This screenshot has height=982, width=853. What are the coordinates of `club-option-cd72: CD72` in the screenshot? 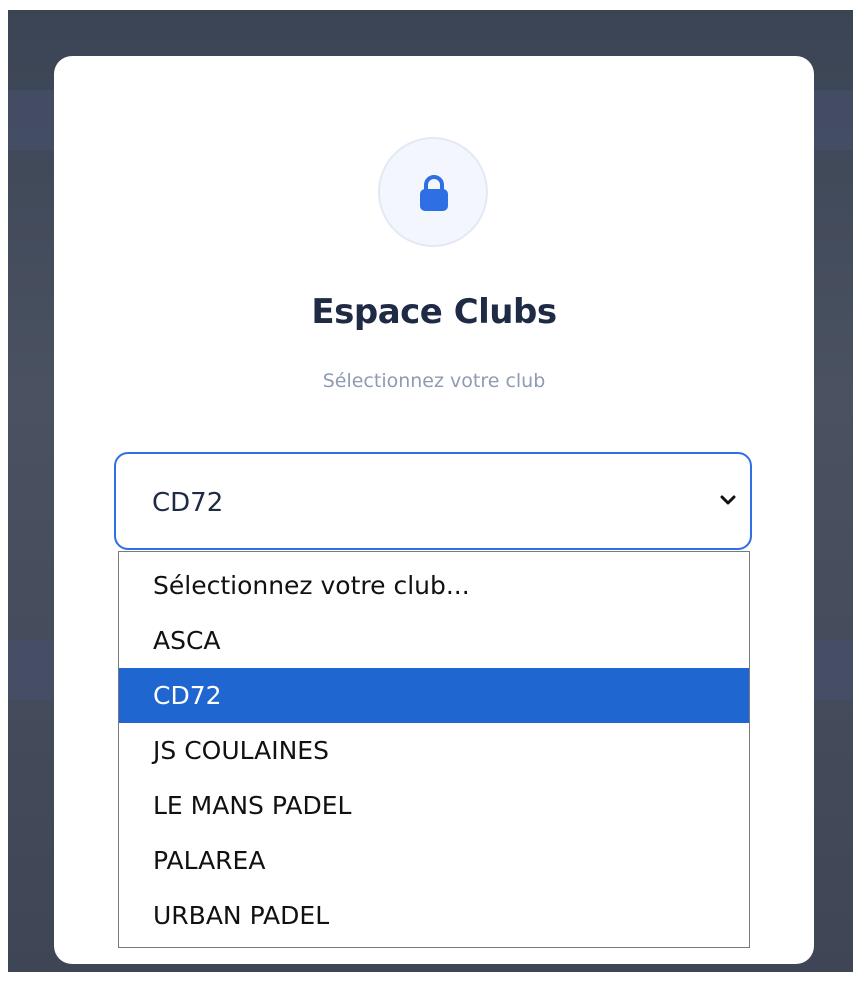 It's located at (434, 695).